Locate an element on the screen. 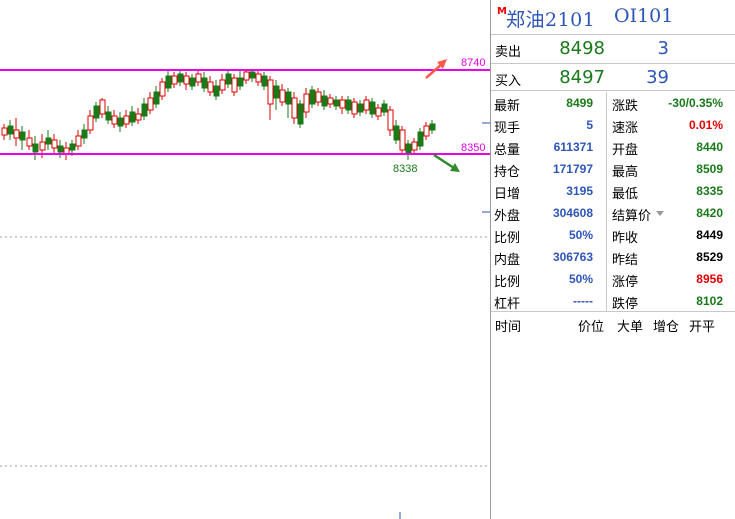 The height and width of the screenshot is (519, 735). candles-group is located at coordinates (218, 115).